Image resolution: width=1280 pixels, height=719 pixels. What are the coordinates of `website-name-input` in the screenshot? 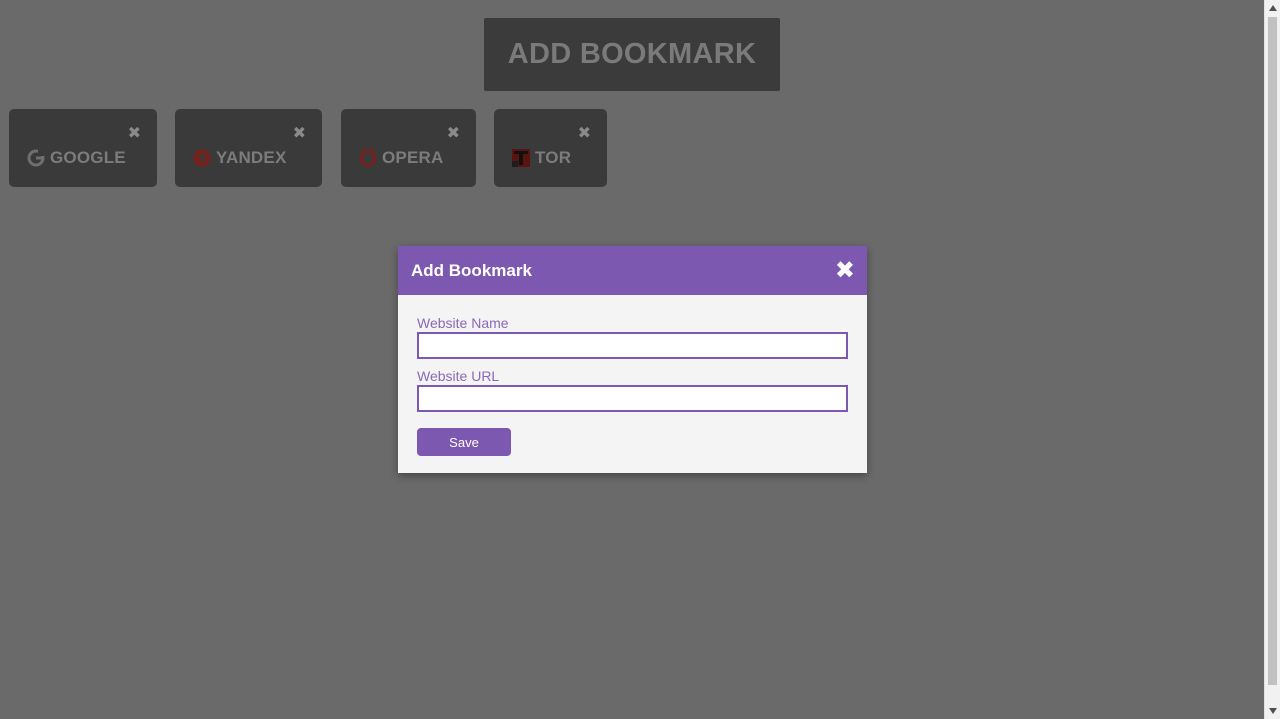 It's located at (632, 345).